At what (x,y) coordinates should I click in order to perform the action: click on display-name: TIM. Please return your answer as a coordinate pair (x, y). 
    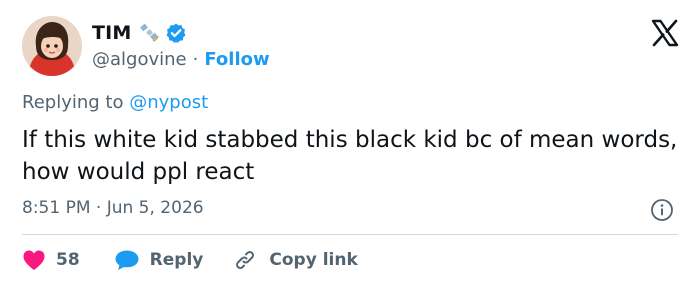
    Looking at the image, I should click on (112, 33).